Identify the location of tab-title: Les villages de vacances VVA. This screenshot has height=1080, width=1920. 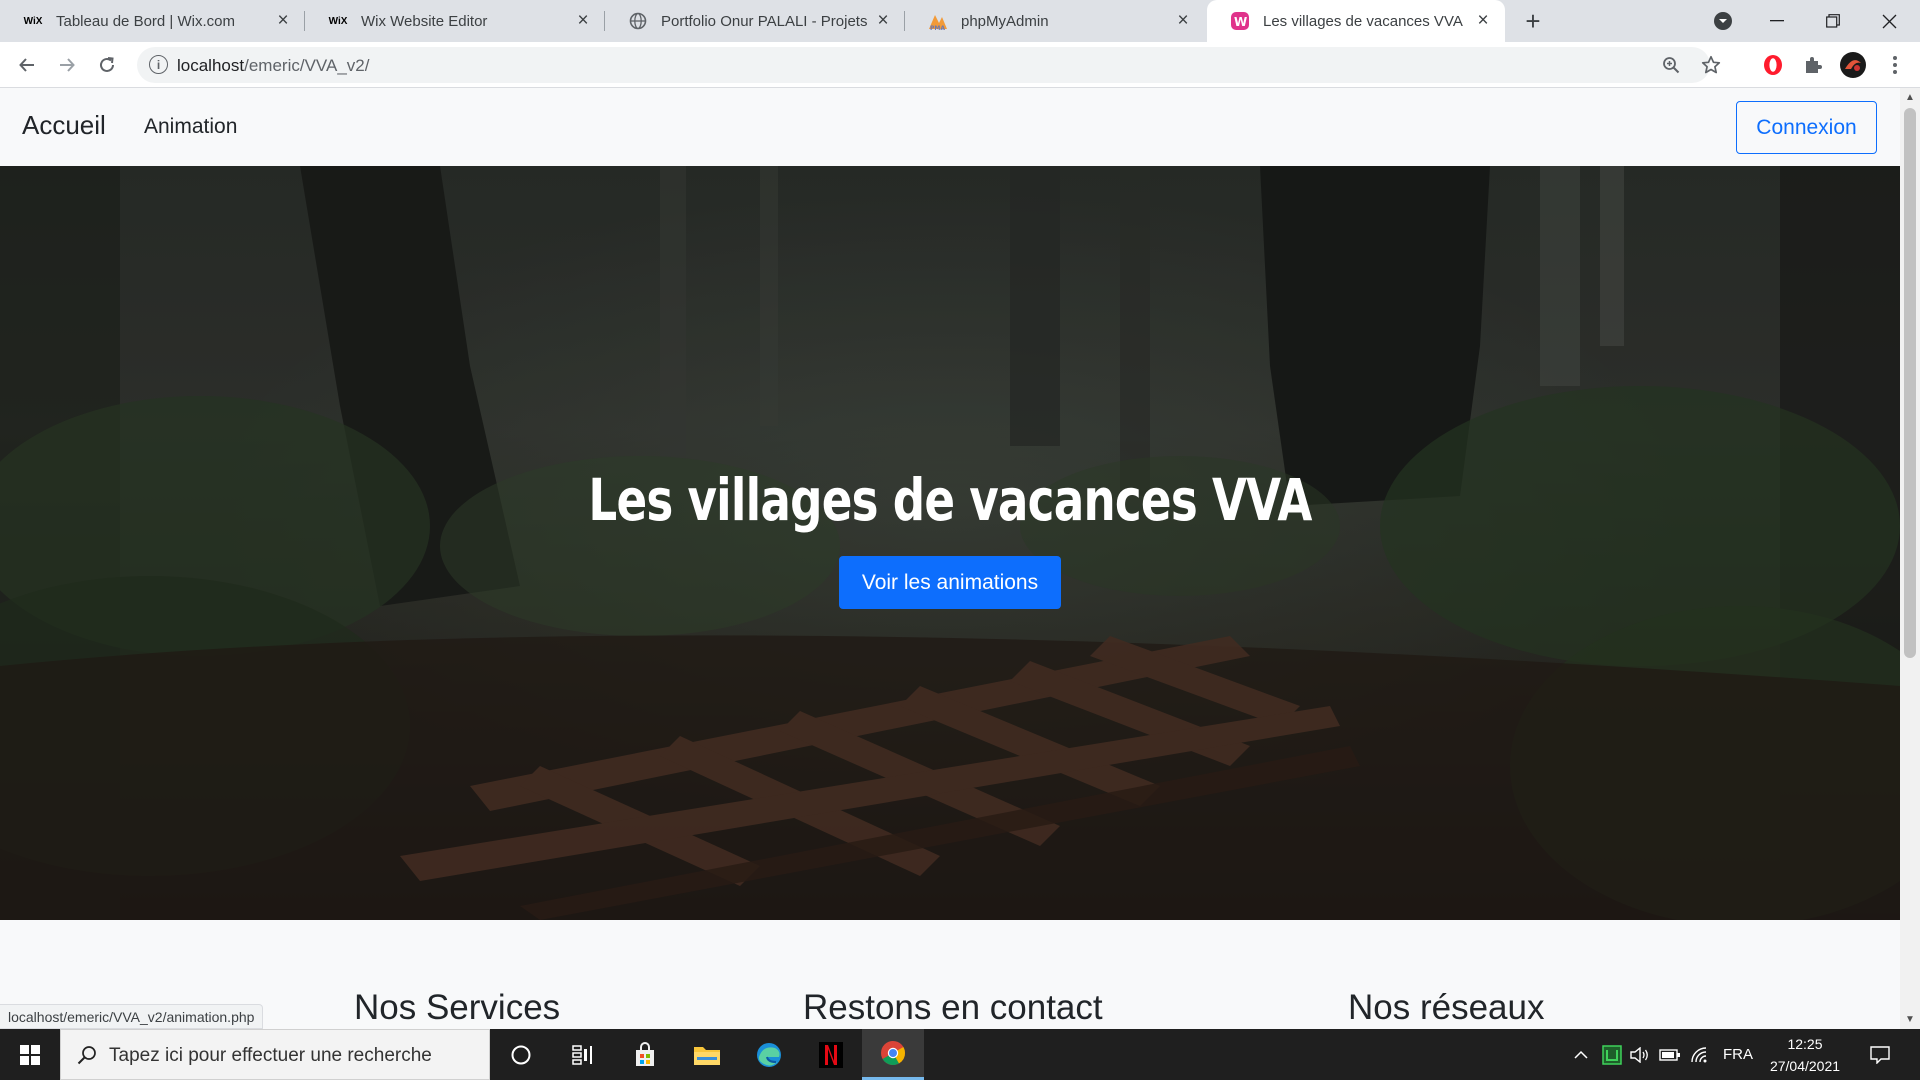
(1363, 21).